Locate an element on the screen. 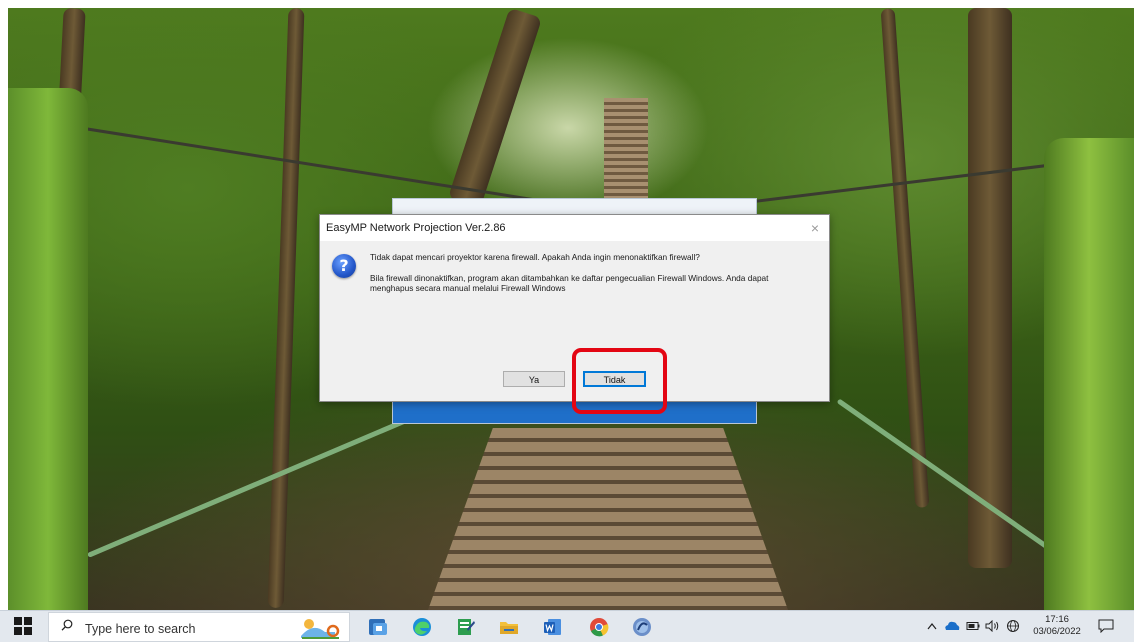 This screenshot has height=642, width=1134. close-icon: × is located at coordinates (815, 228).